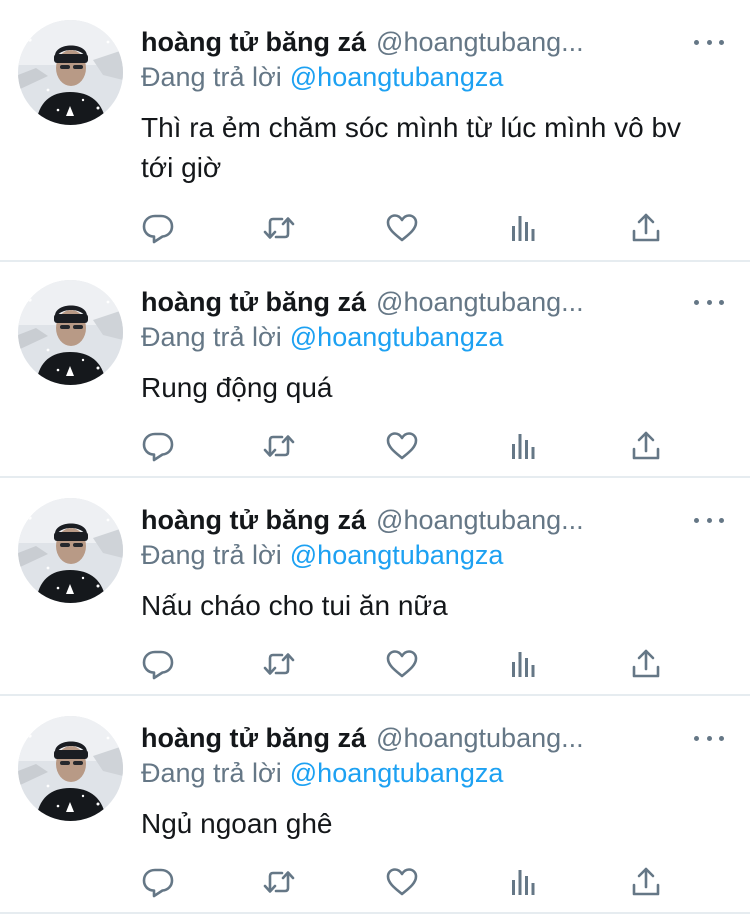 This screenshot has height=919, width=750. What do you see at coordinates (375, 913) in the screenshot?
I see `divider` at bounding box center [375, 913].